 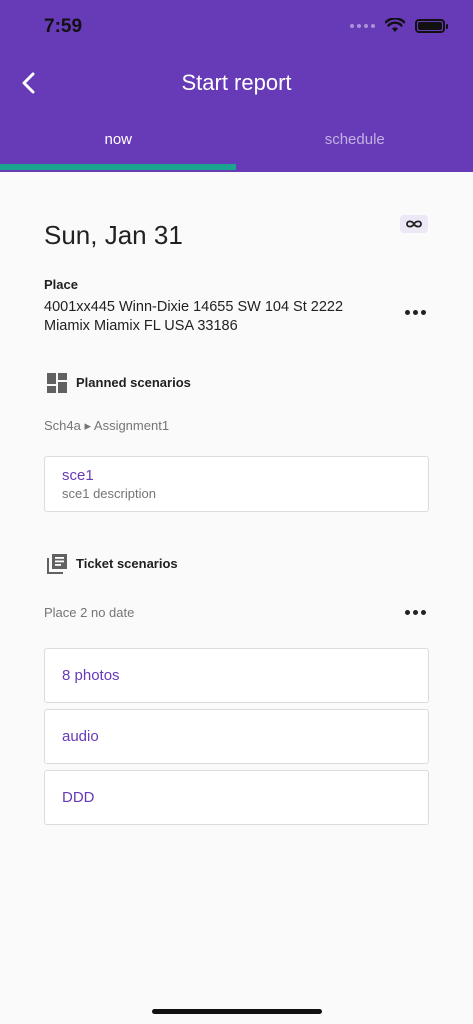 I want to click on ticket-card-title: DDD, so click(x=78, y=797).